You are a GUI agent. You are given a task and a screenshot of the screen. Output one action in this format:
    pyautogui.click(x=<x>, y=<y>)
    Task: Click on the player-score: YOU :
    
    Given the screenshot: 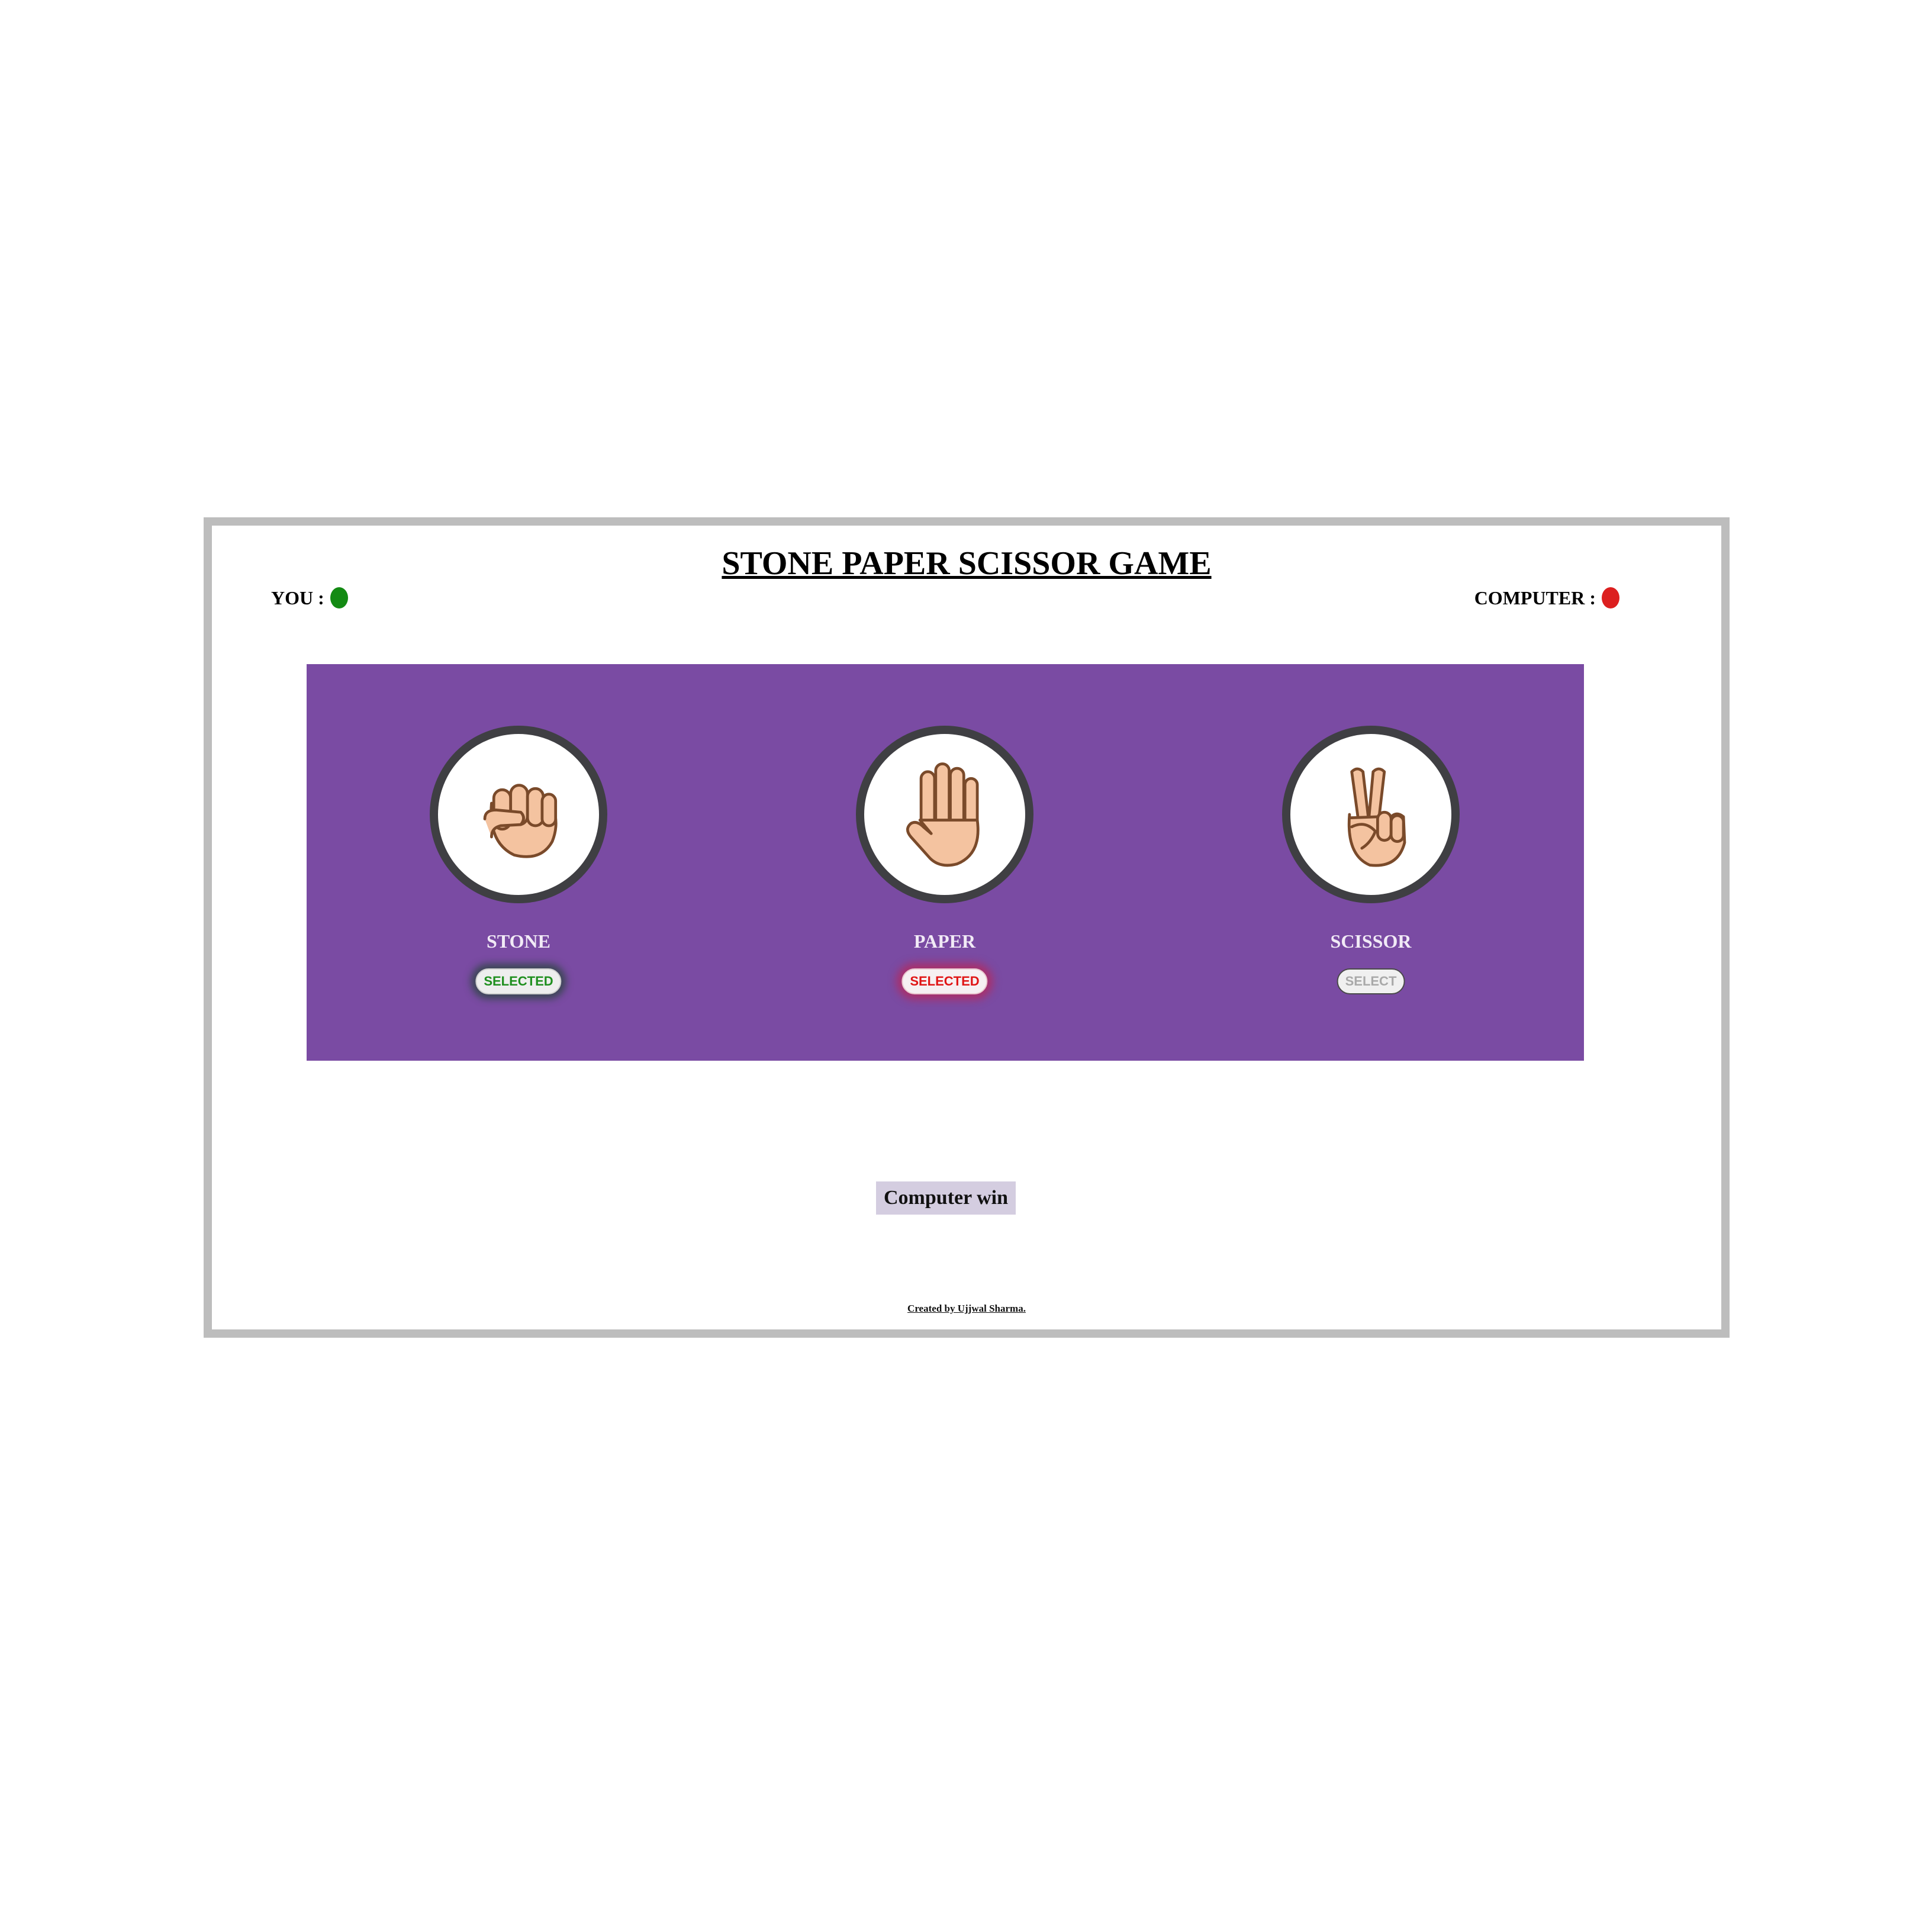 What is the action you would take?
    pyautogui.click(x=309, y=597)
    